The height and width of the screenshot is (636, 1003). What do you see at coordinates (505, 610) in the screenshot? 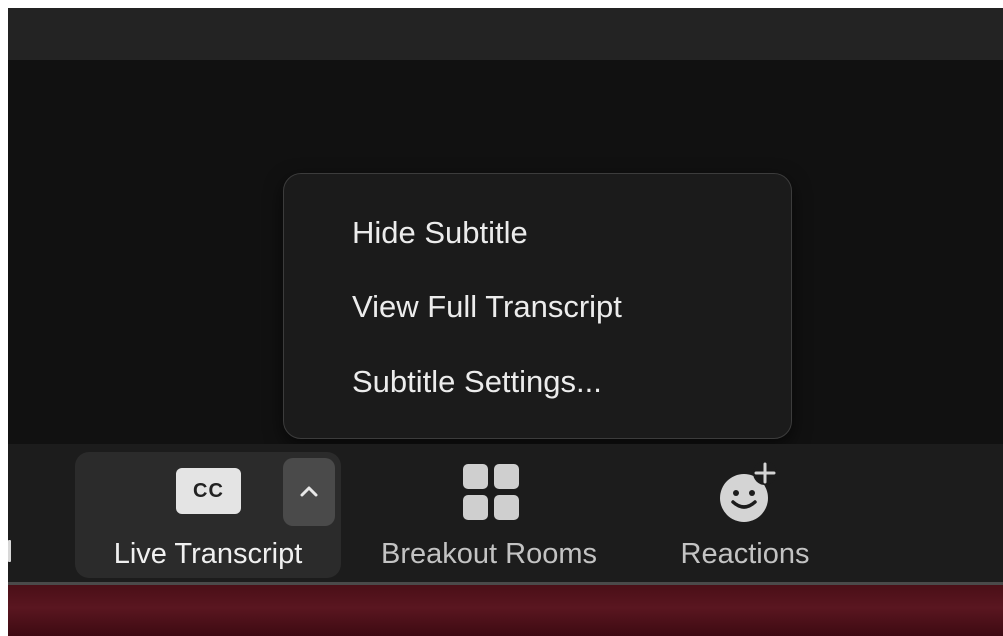
I see `background-strip` at bounding box center [505, 610].